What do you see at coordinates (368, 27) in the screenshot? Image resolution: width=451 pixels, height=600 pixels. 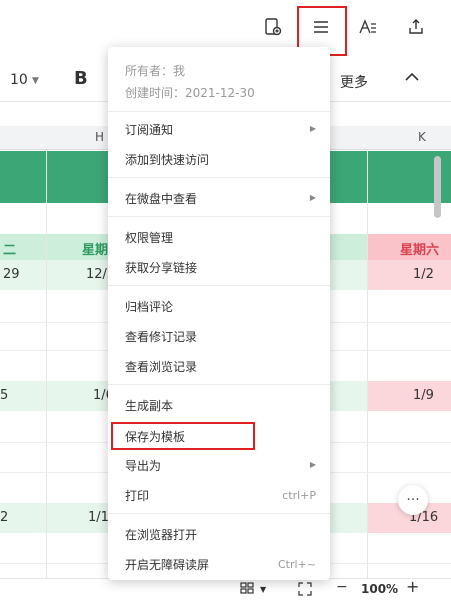 I see `text-format-icon` at bounding box center [368, 27].